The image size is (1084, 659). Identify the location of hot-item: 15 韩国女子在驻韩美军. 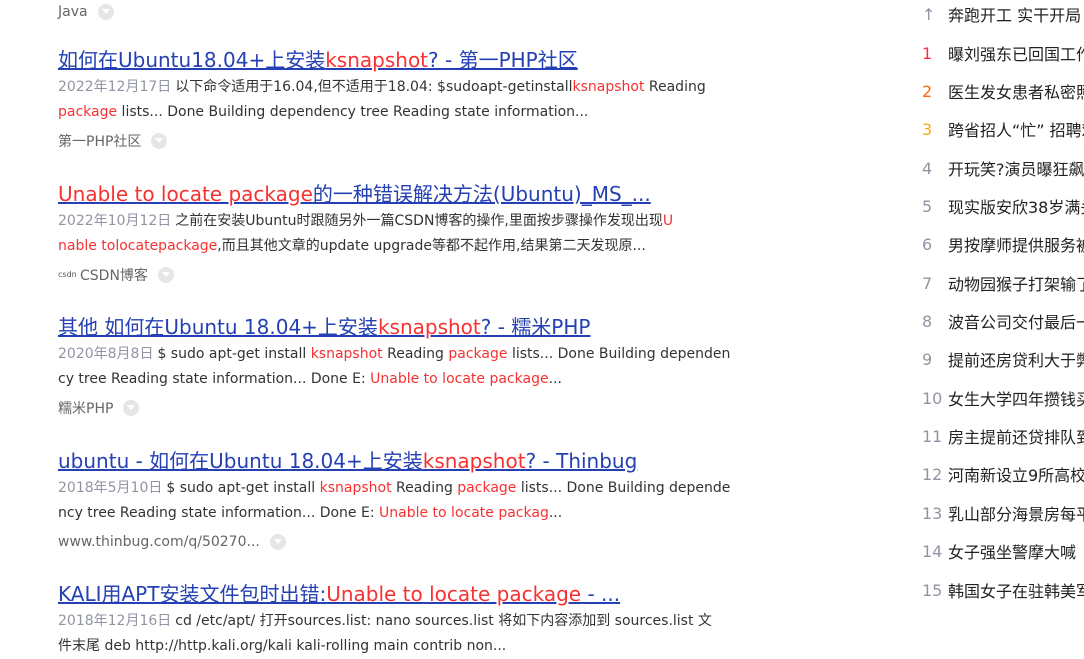
(1001, 590).